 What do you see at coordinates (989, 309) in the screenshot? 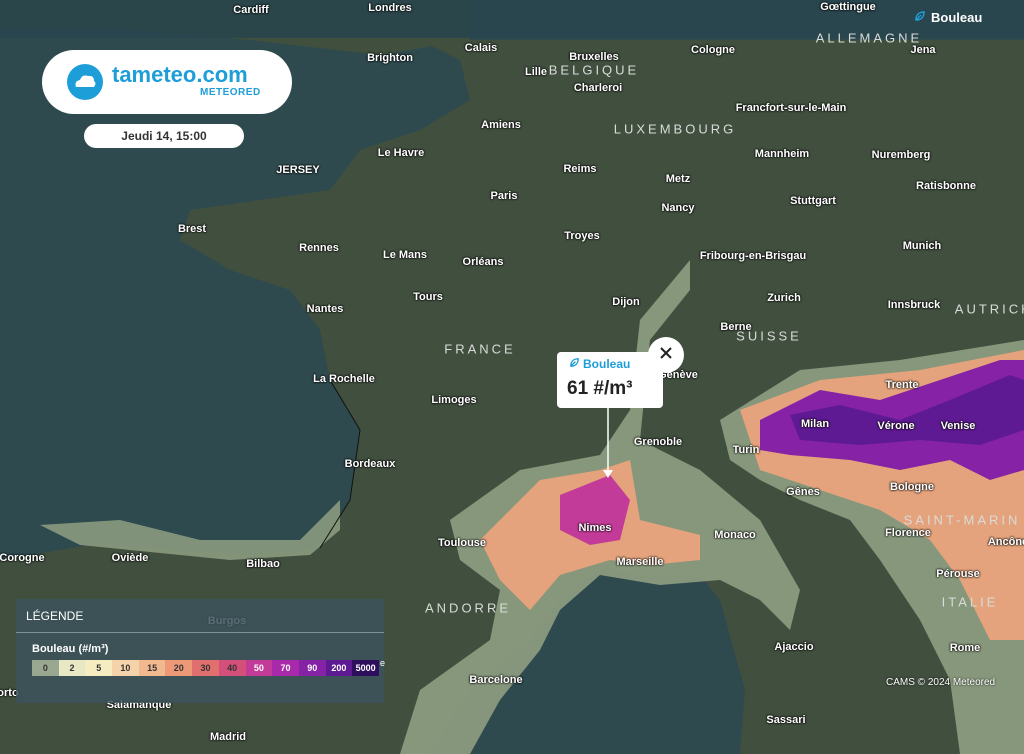
I see `country-label: AUTRICHE` at bounding box center [989, 309].